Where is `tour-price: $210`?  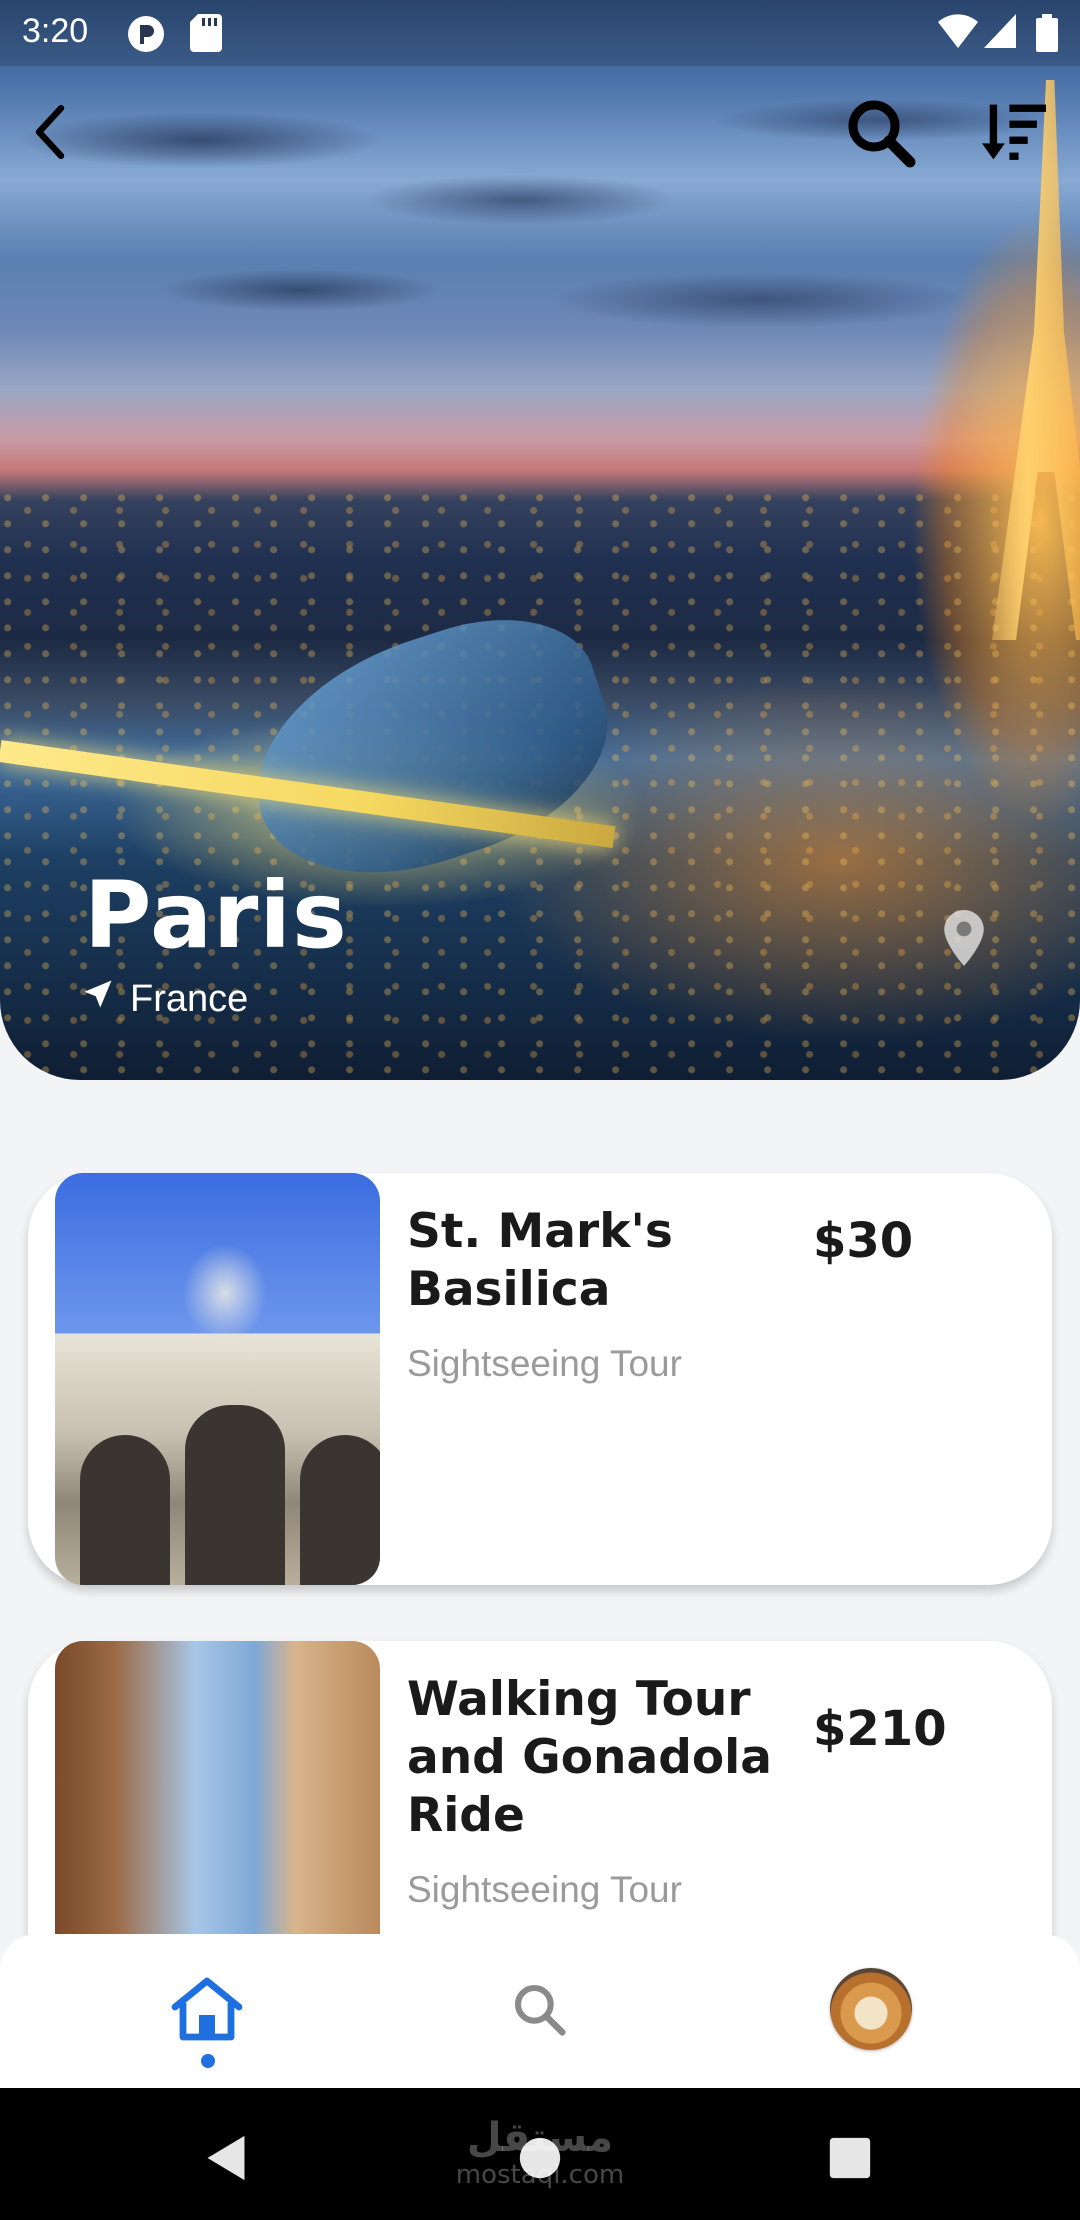 tour-price: $210 is located at coordinates (880, 1729).